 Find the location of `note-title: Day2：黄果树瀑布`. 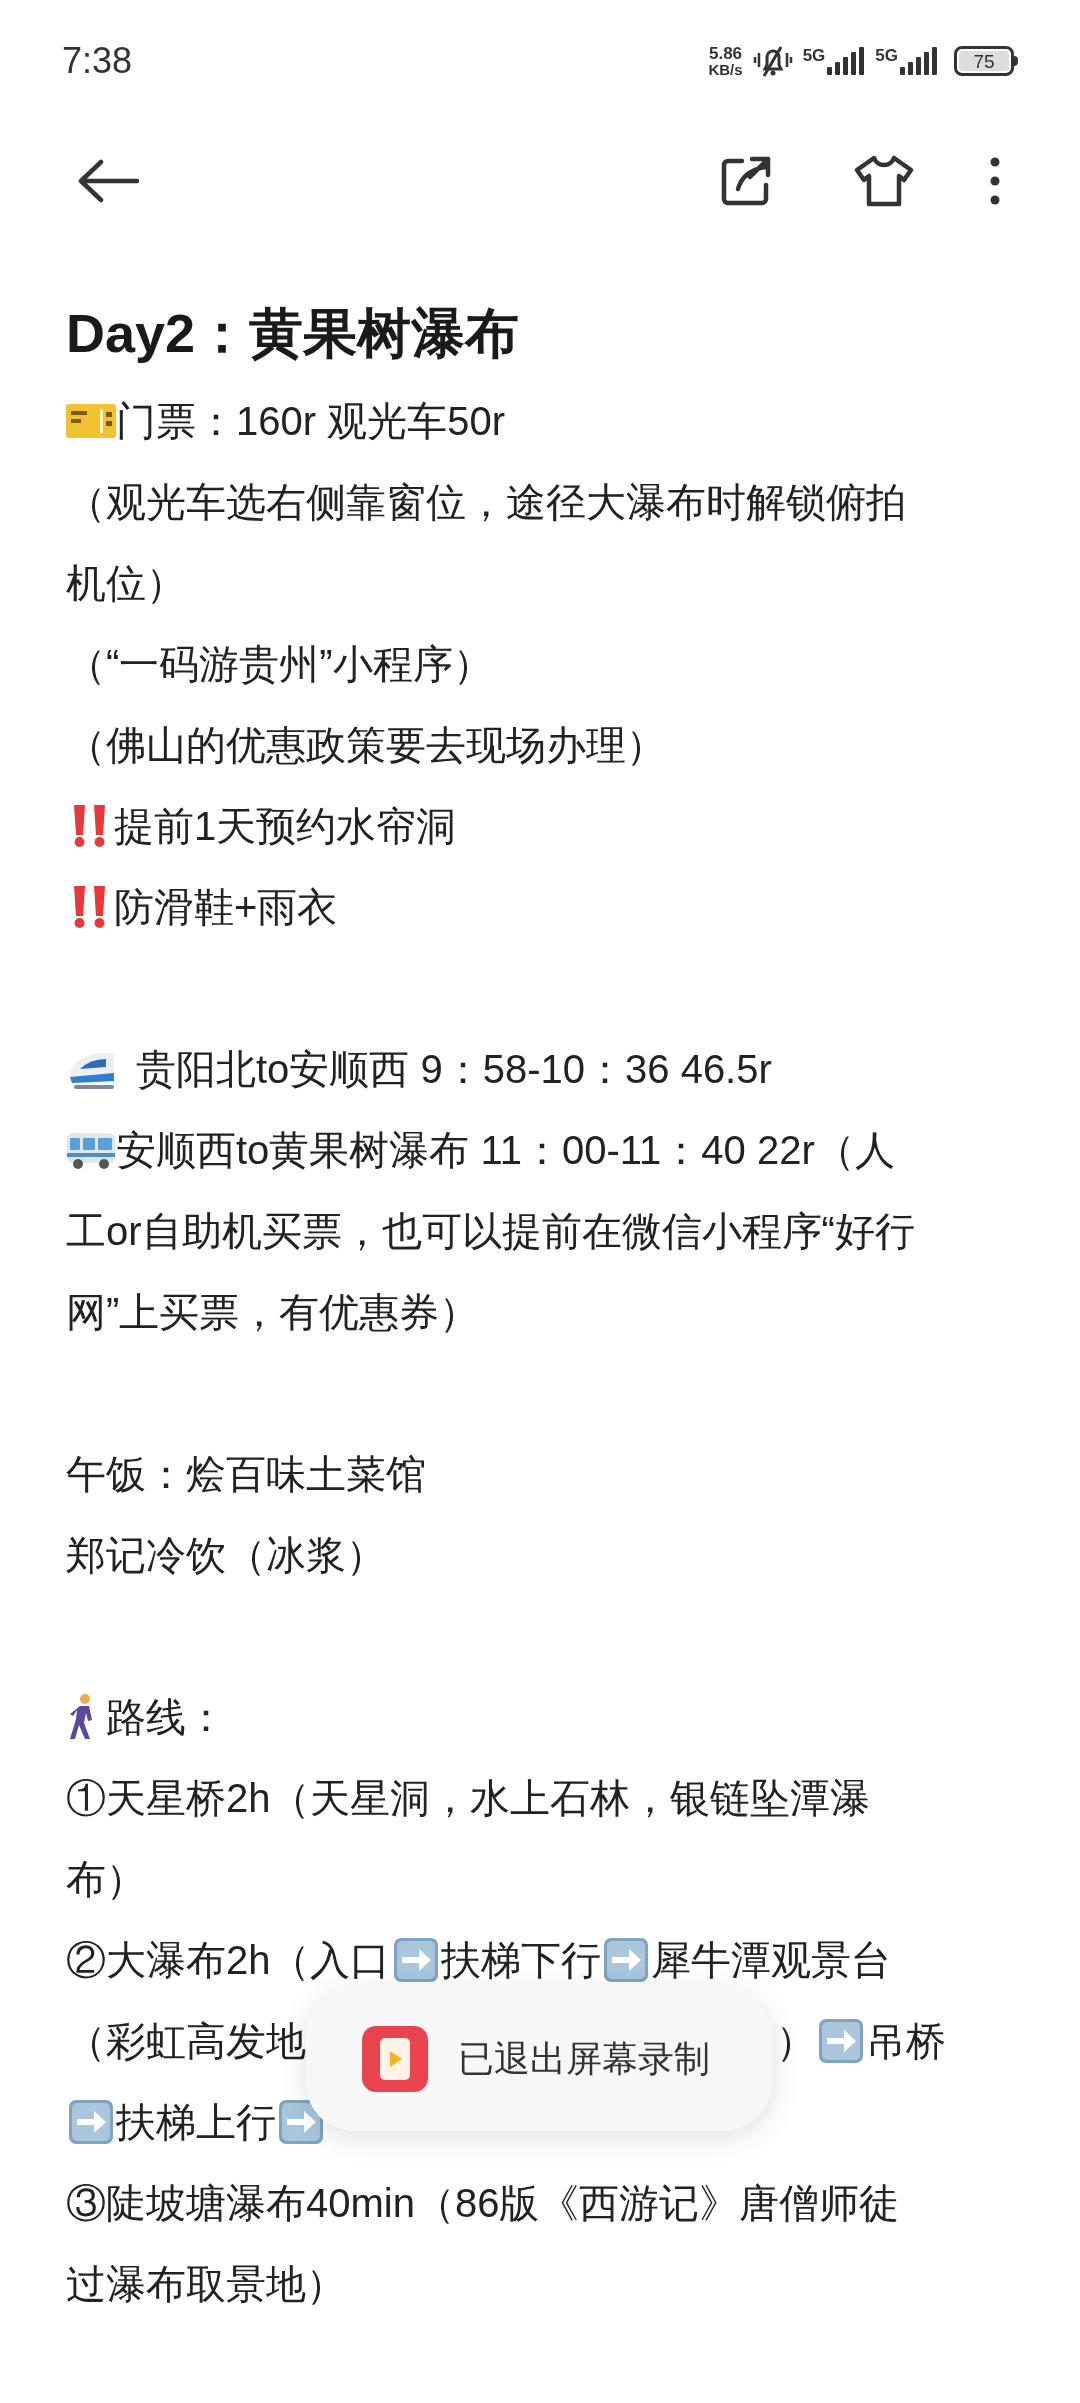

note-title: Day2：黄果树瀑布 is located at coordinates (293, 333).